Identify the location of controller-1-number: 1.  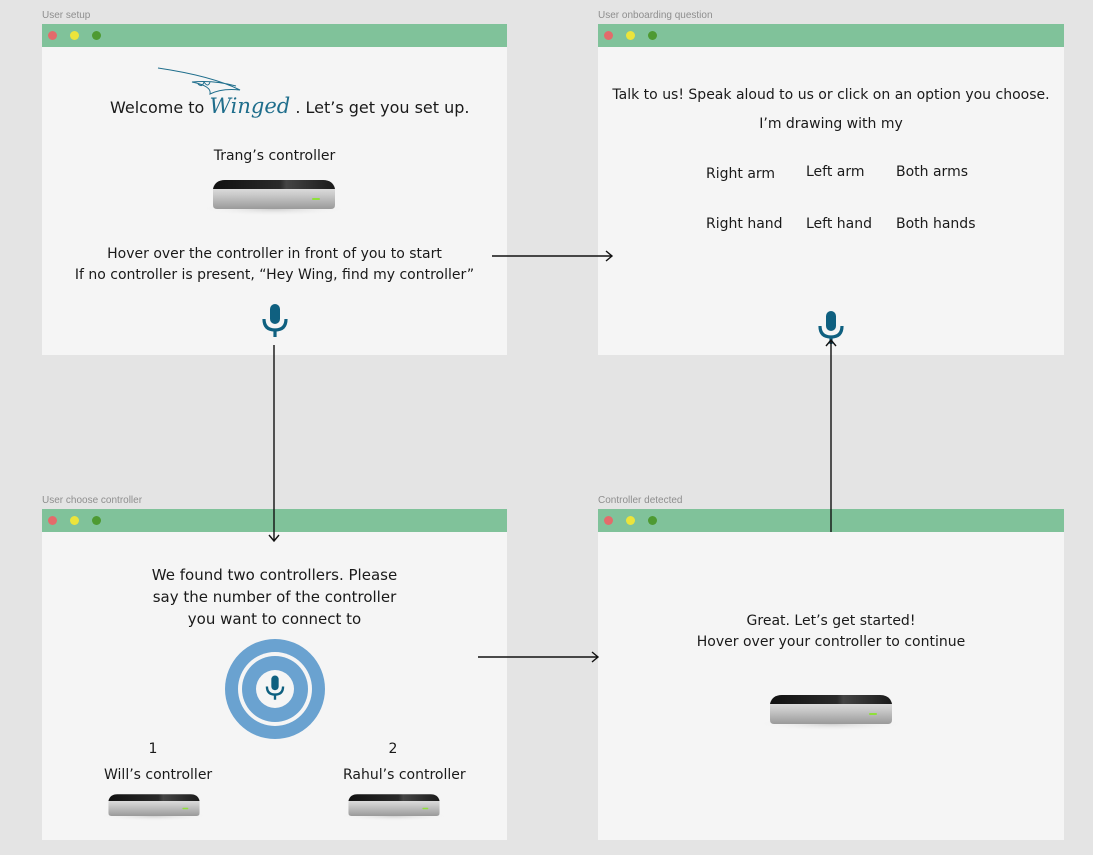
(153, 749).